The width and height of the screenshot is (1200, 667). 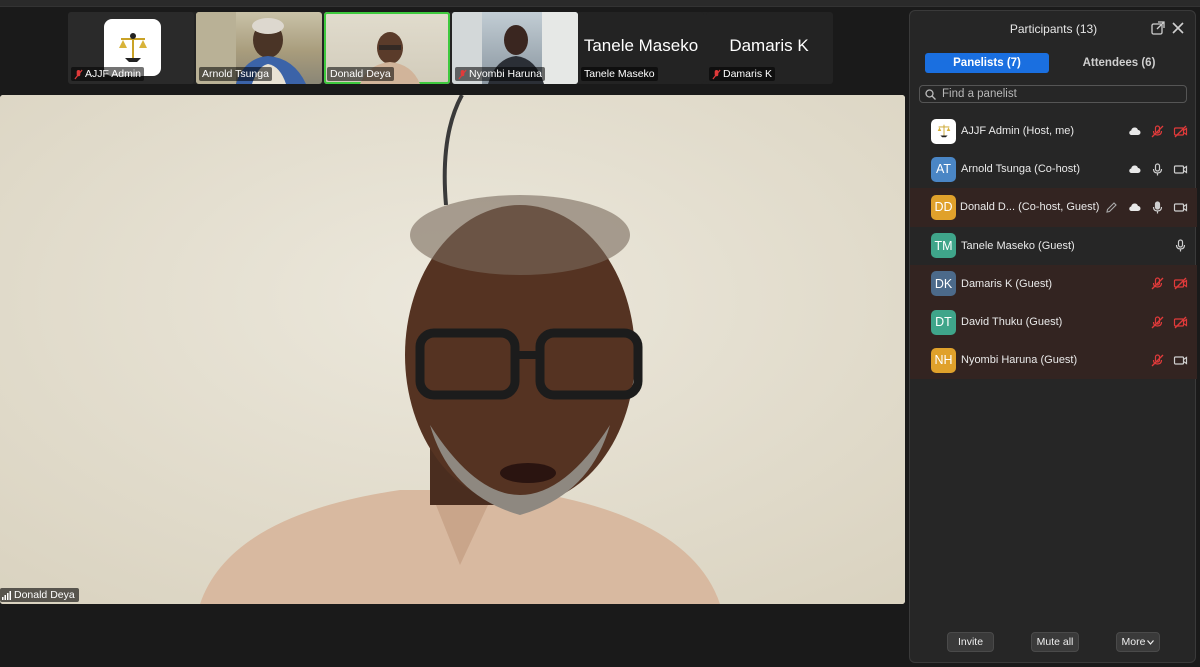 I want to click on tab-panelists: Panelists (7), so click(x=987, y=63).